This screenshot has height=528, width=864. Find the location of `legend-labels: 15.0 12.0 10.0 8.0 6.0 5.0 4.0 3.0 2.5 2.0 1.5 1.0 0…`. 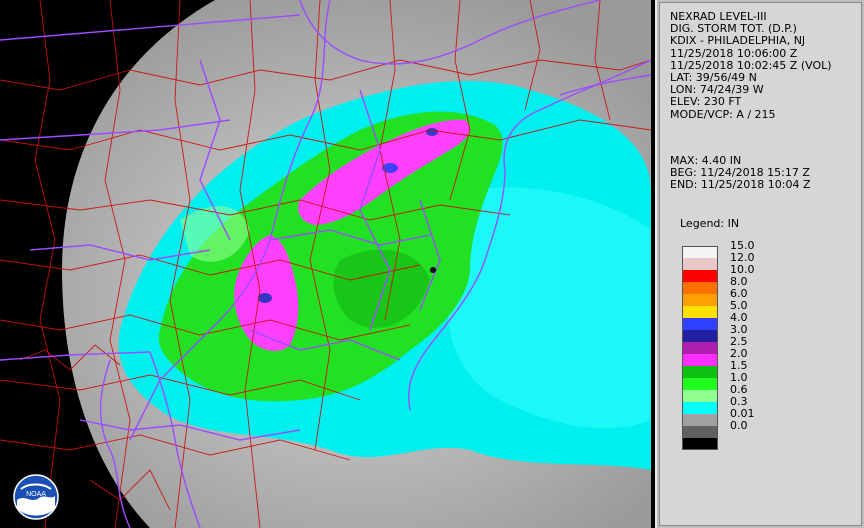

legend-labels: 15.0 12.0 10.0 8.0 6.0 5.0 4.0 3.0 2.5 2.0 1.5 1.0 0… is located at coordinates (742, 336).